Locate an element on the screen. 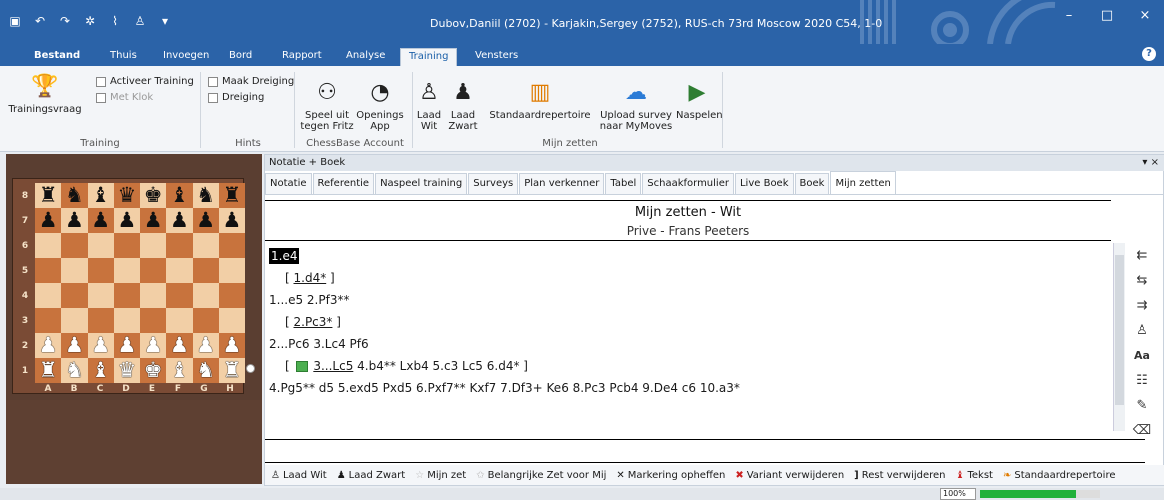 This screenshot has width=1164, height=500. laad-wit-tool: ♙ Laad Wit is located at coordinates (299, 475).